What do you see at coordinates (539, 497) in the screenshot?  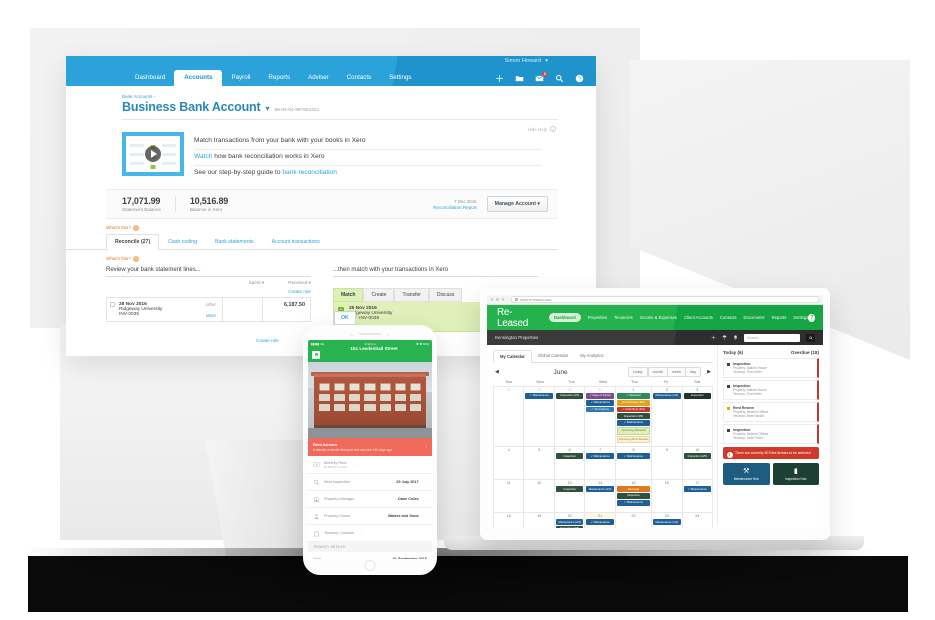 I see `calendar-cell: 12` at bounding box center [539, 497].